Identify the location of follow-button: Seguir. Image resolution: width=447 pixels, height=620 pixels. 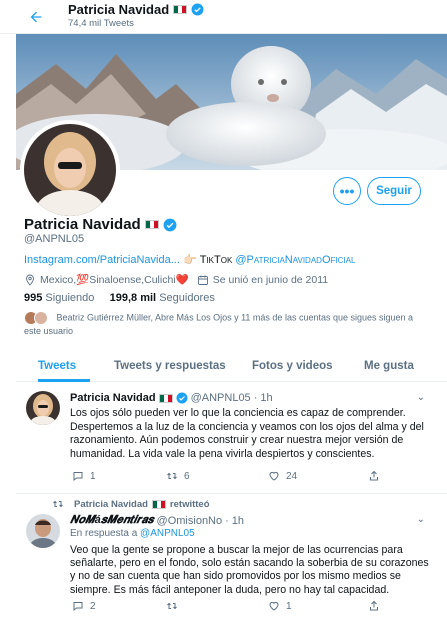
(394, 191).